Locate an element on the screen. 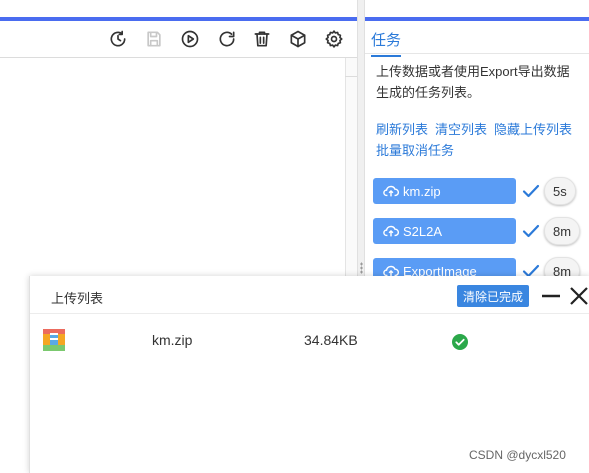 The width and height of the screenshot is (589, 473). refresh-list-link: 刷新列表 is located at coordinates (402, 129).